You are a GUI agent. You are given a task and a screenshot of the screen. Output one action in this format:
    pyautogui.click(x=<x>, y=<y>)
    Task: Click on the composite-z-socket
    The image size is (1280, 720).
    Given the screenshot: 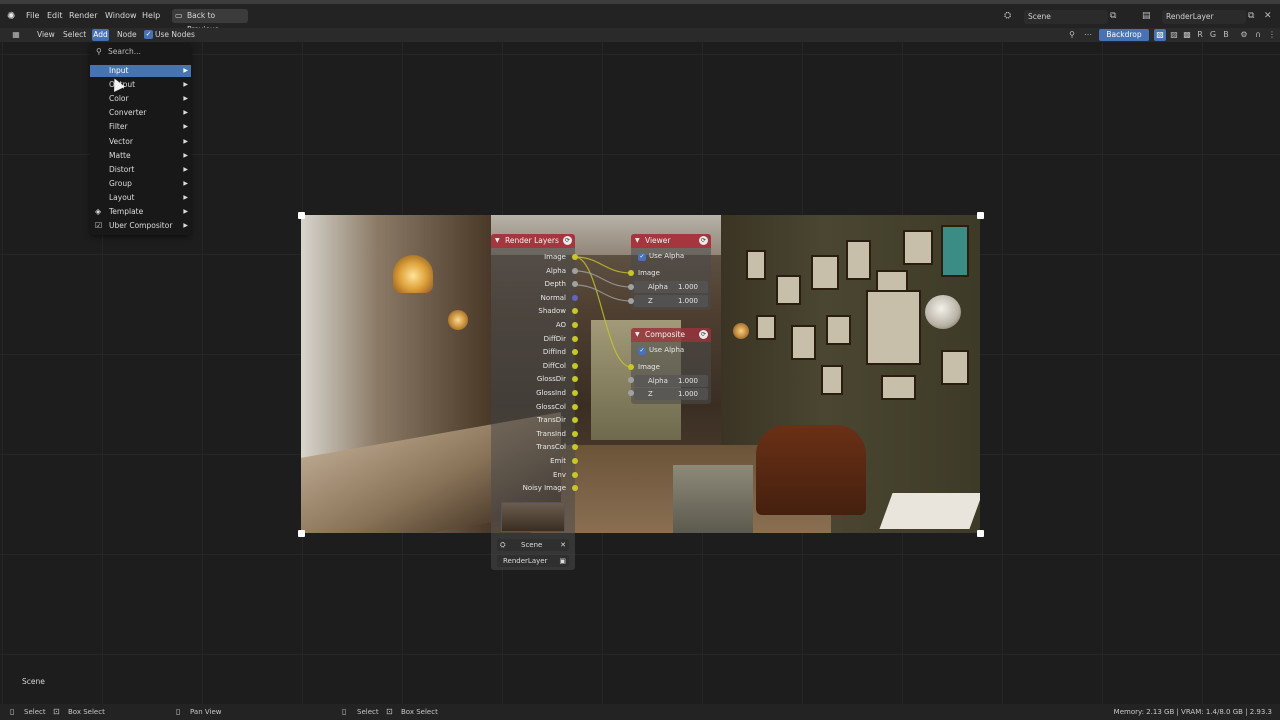 What is the action you would take?
    pyautogui.click(x=631, y=393)
    